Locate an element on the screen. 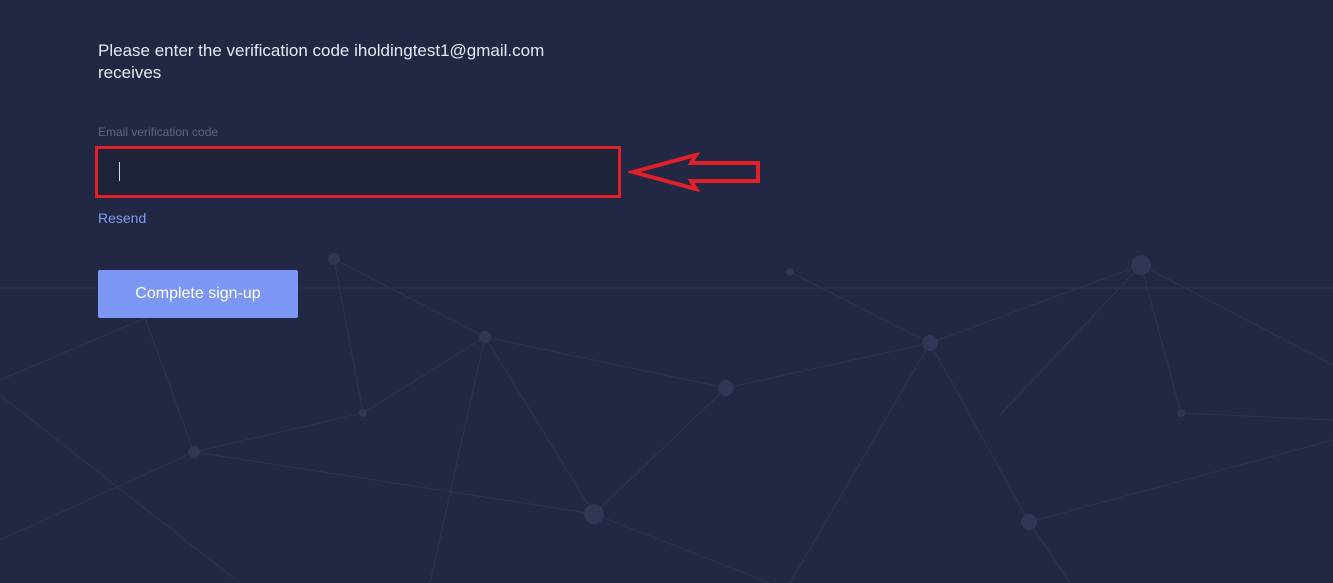 Image resolution: width=1333 pixels, height=583 pixels. text-caret is located at coordinates (119, 171).